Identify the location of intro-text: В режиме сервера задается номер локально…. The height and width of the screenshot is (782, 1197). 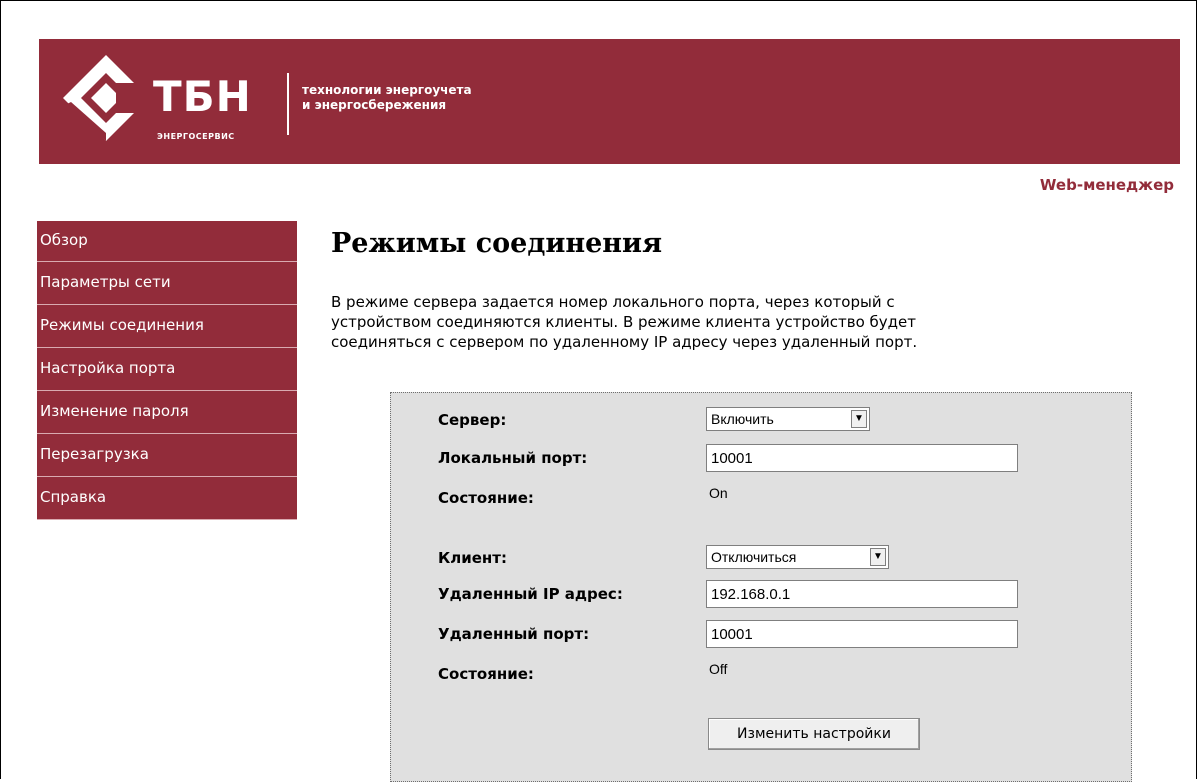
(731, 322).